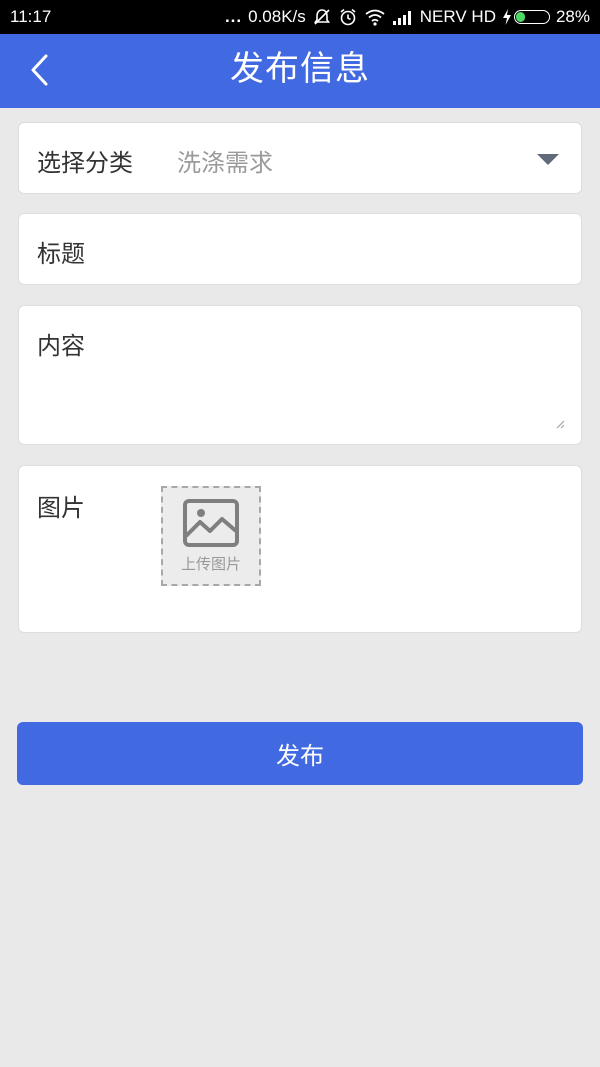 The image size is (600, 1067). Describe the element at coordinates (560, 421) in the screenshot. I see `resize-handle-icon` at that location.